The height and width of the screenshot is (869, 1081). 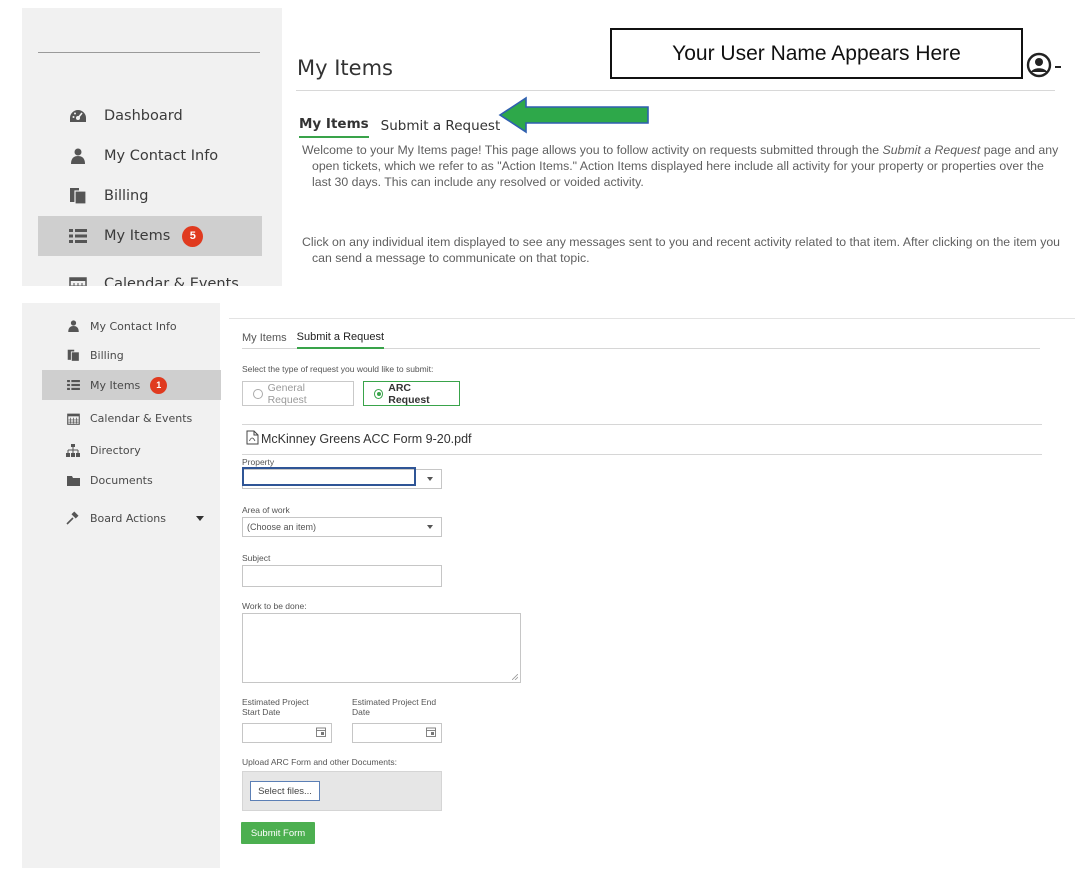 I want to click on tachometer-icon, so click(x=78, y=116).